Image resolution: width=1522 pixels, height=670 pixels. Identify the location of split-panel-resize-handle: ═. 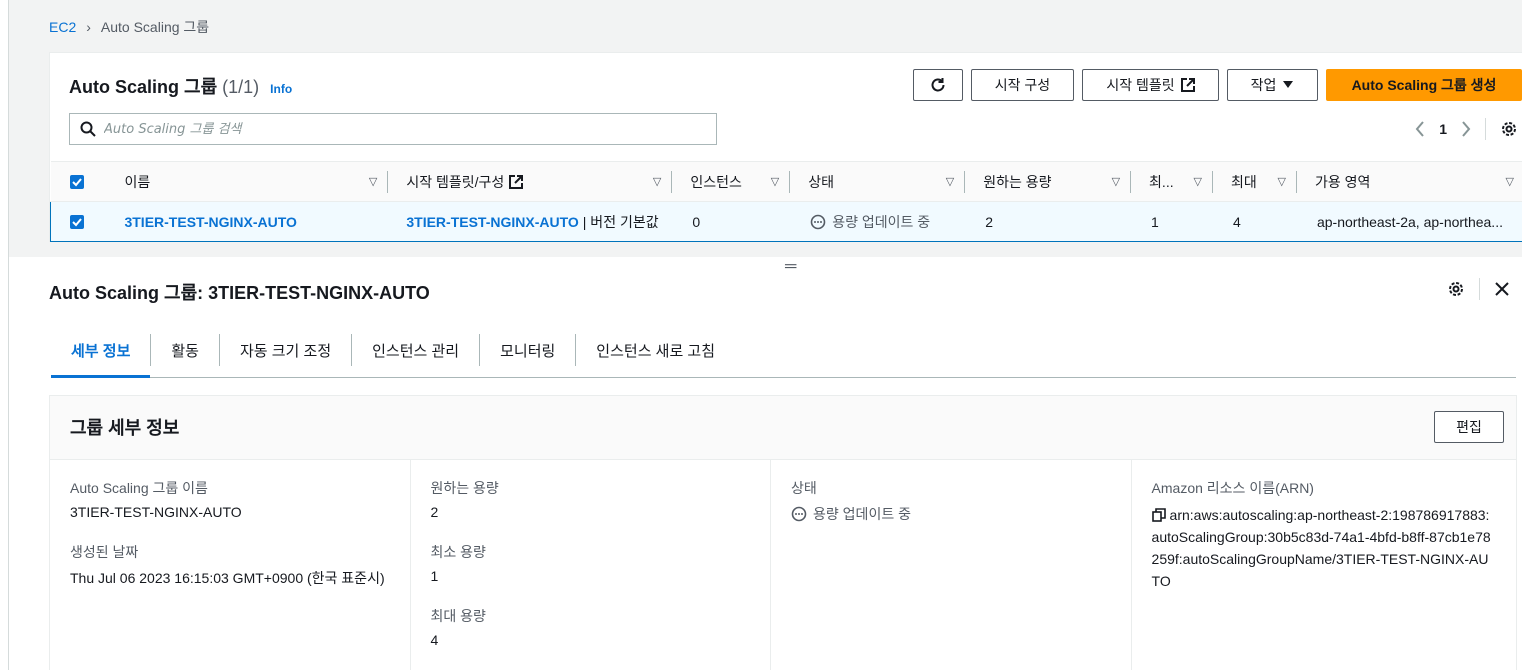
(790, 267).